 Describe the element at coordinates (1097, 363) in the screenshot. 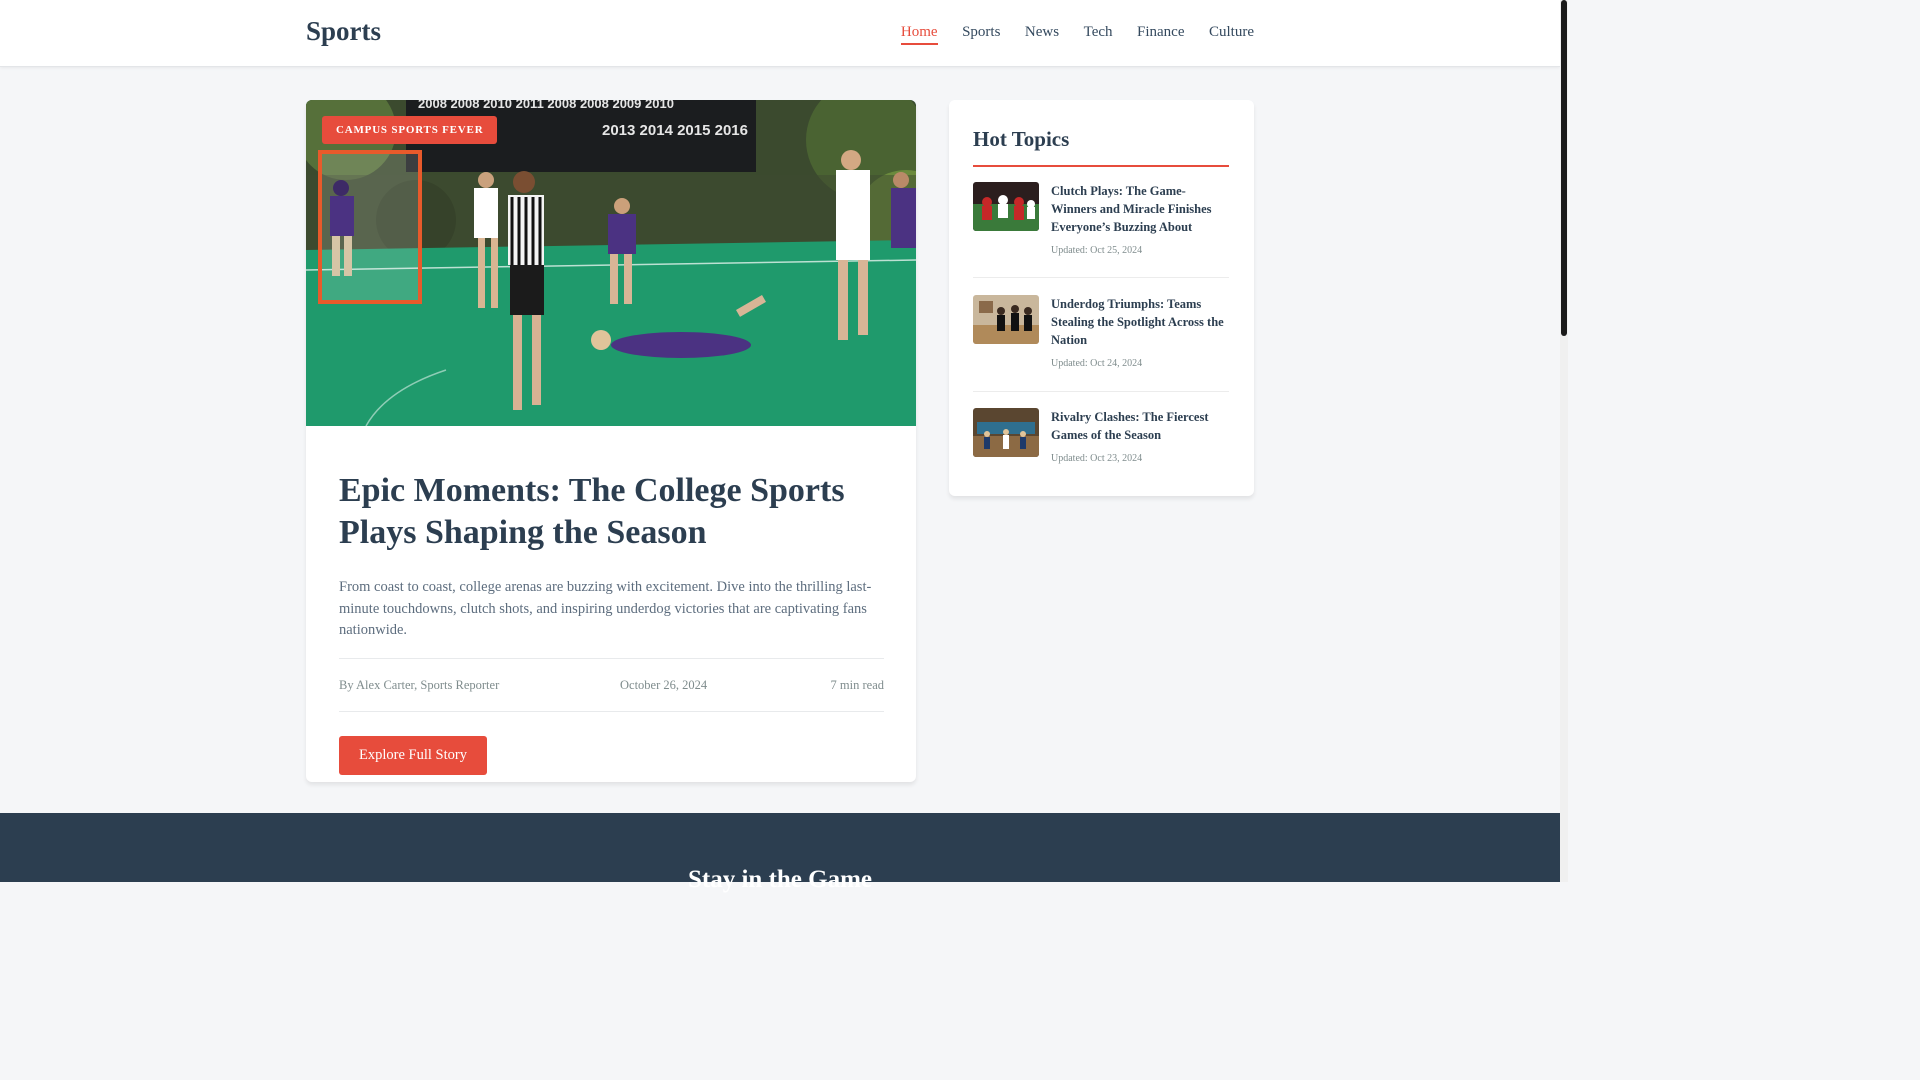

I see `topic-date: Updated: Oct 24, 2024` at that location.